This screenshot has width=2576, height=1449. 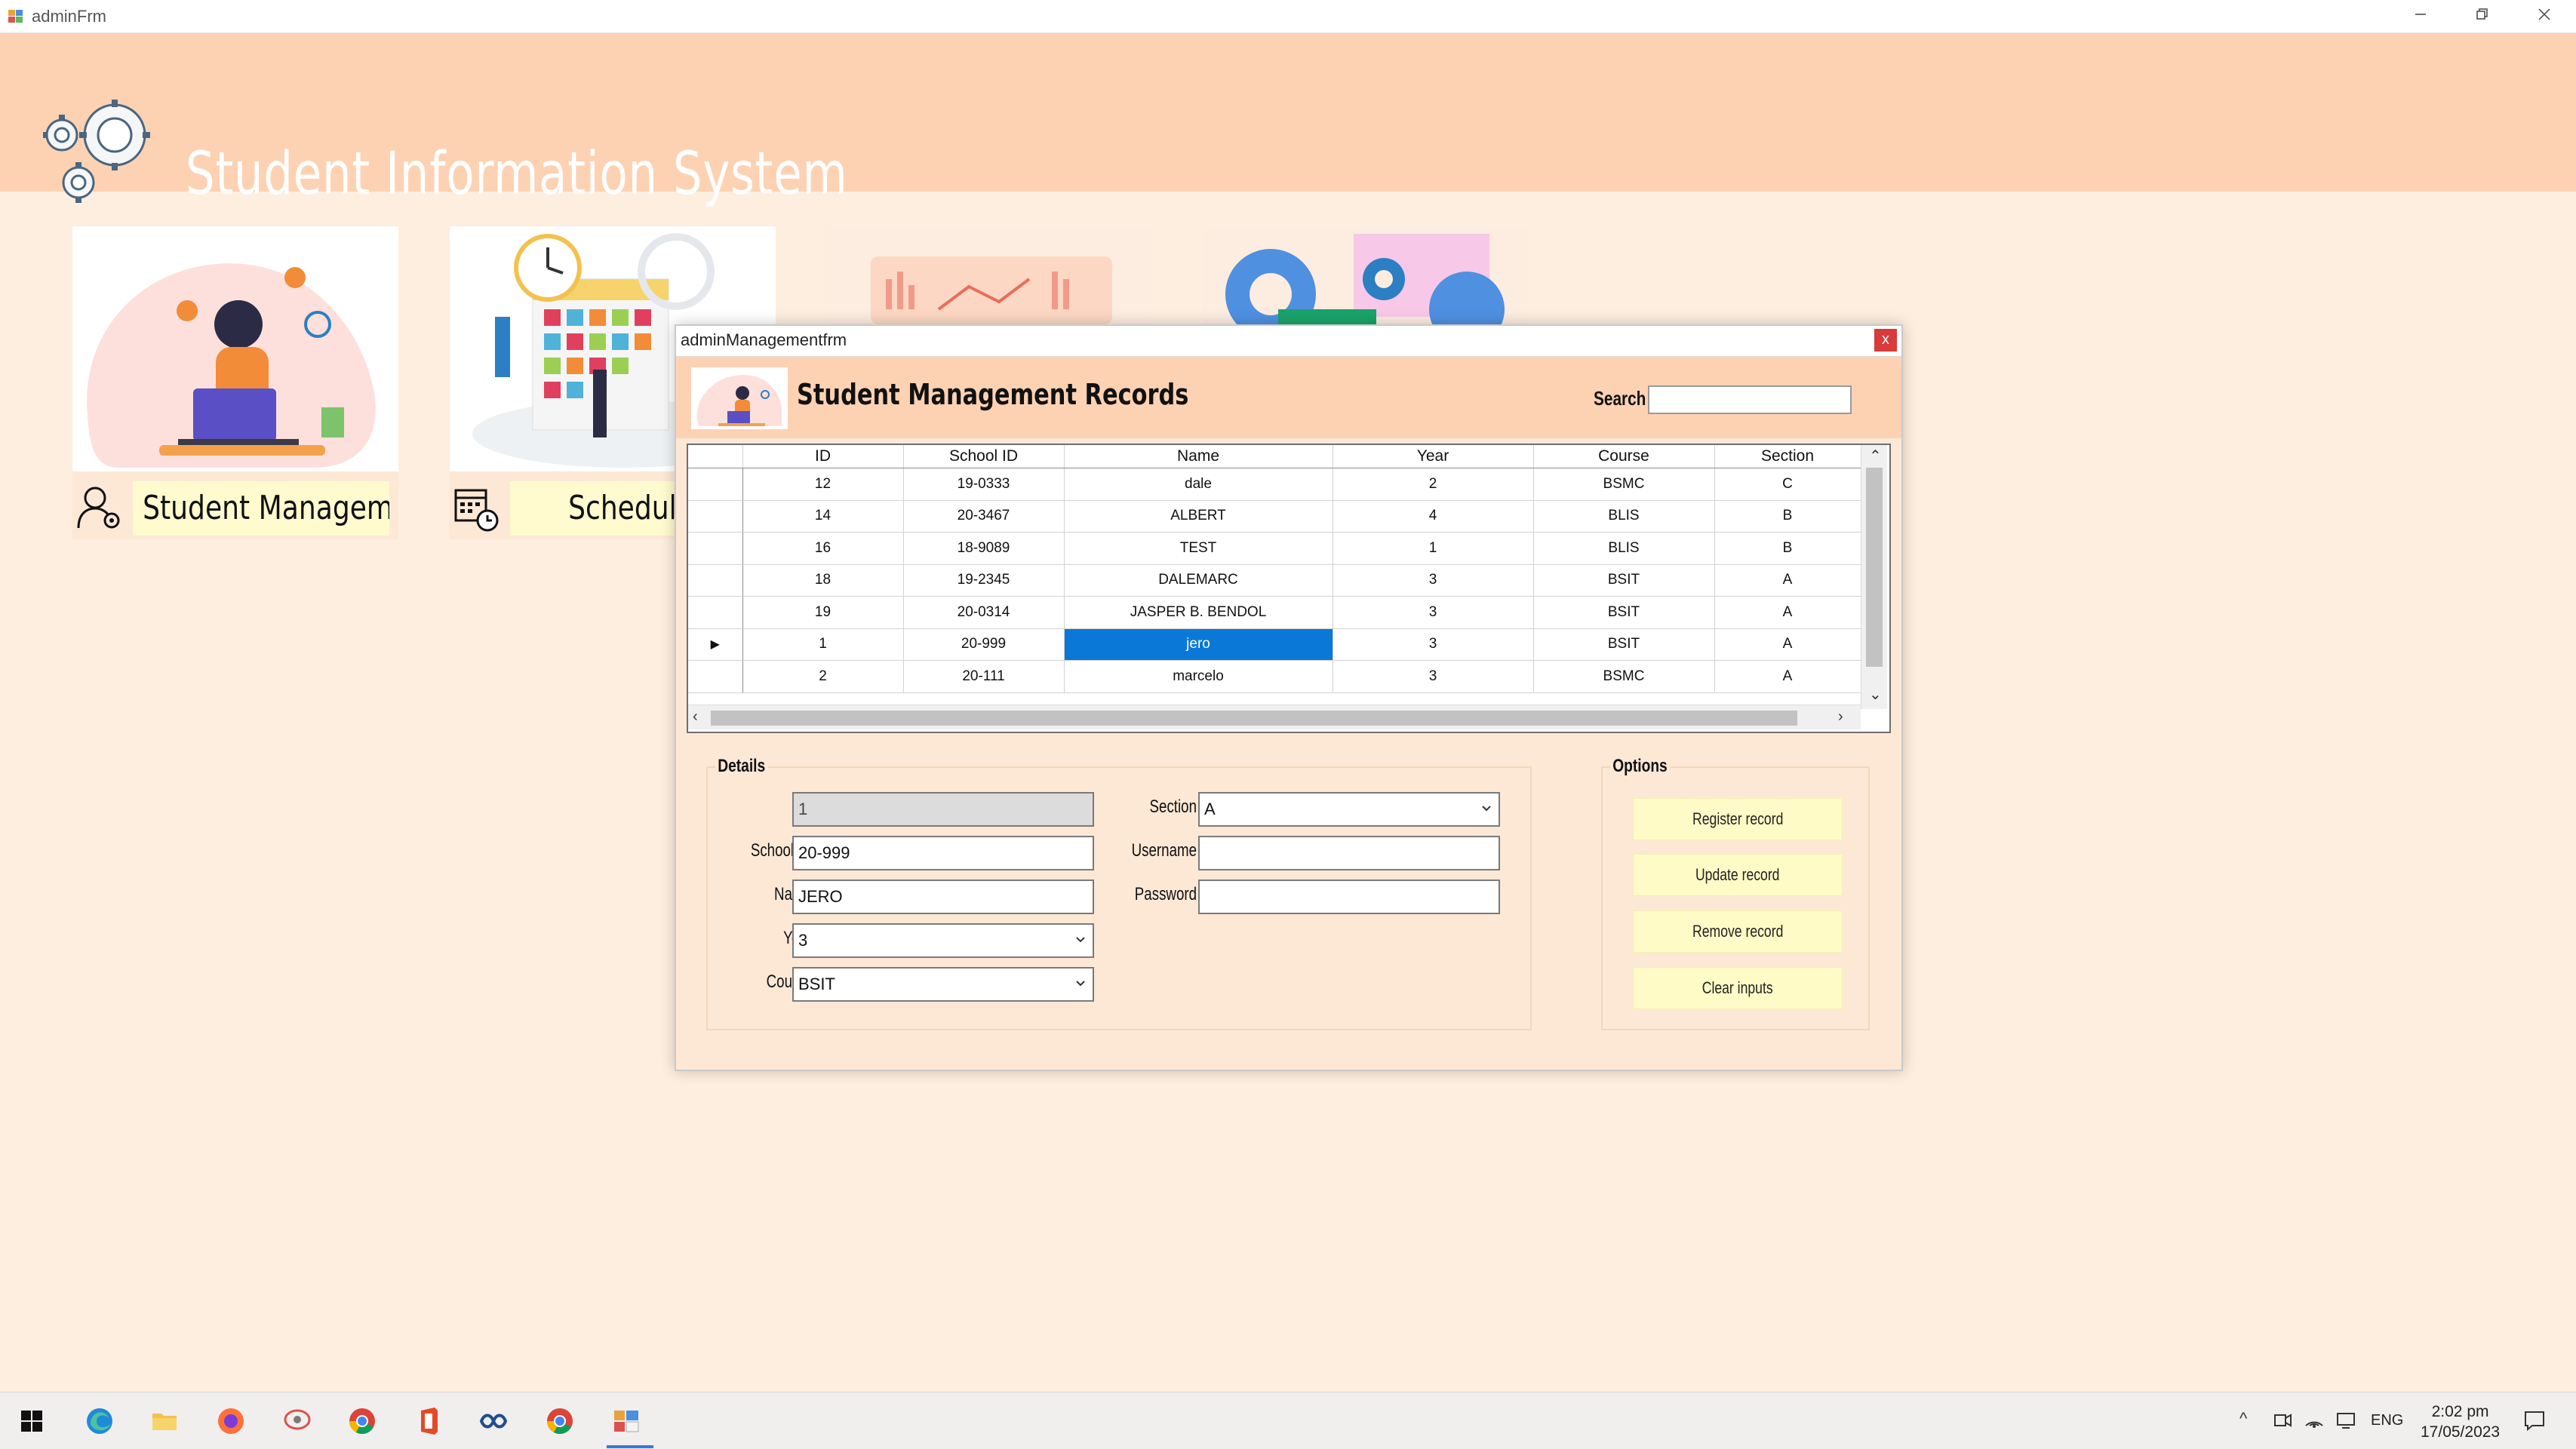 I want to click on notification-icon, so click(x=2534, y=1420).